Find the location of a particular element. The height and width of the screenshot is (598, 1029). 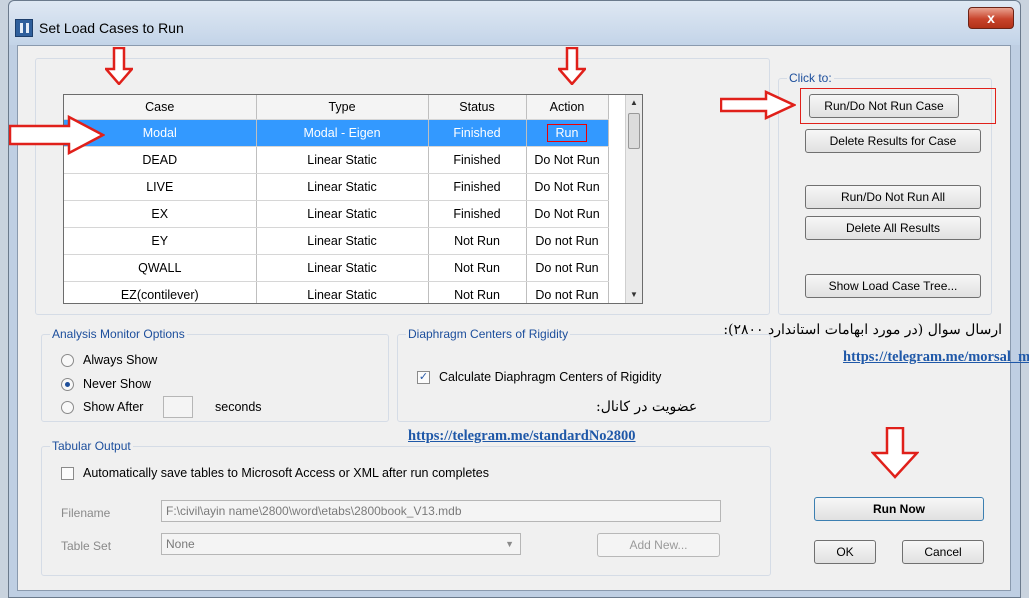

action-cell: Run is located at coordinates (567, 133).